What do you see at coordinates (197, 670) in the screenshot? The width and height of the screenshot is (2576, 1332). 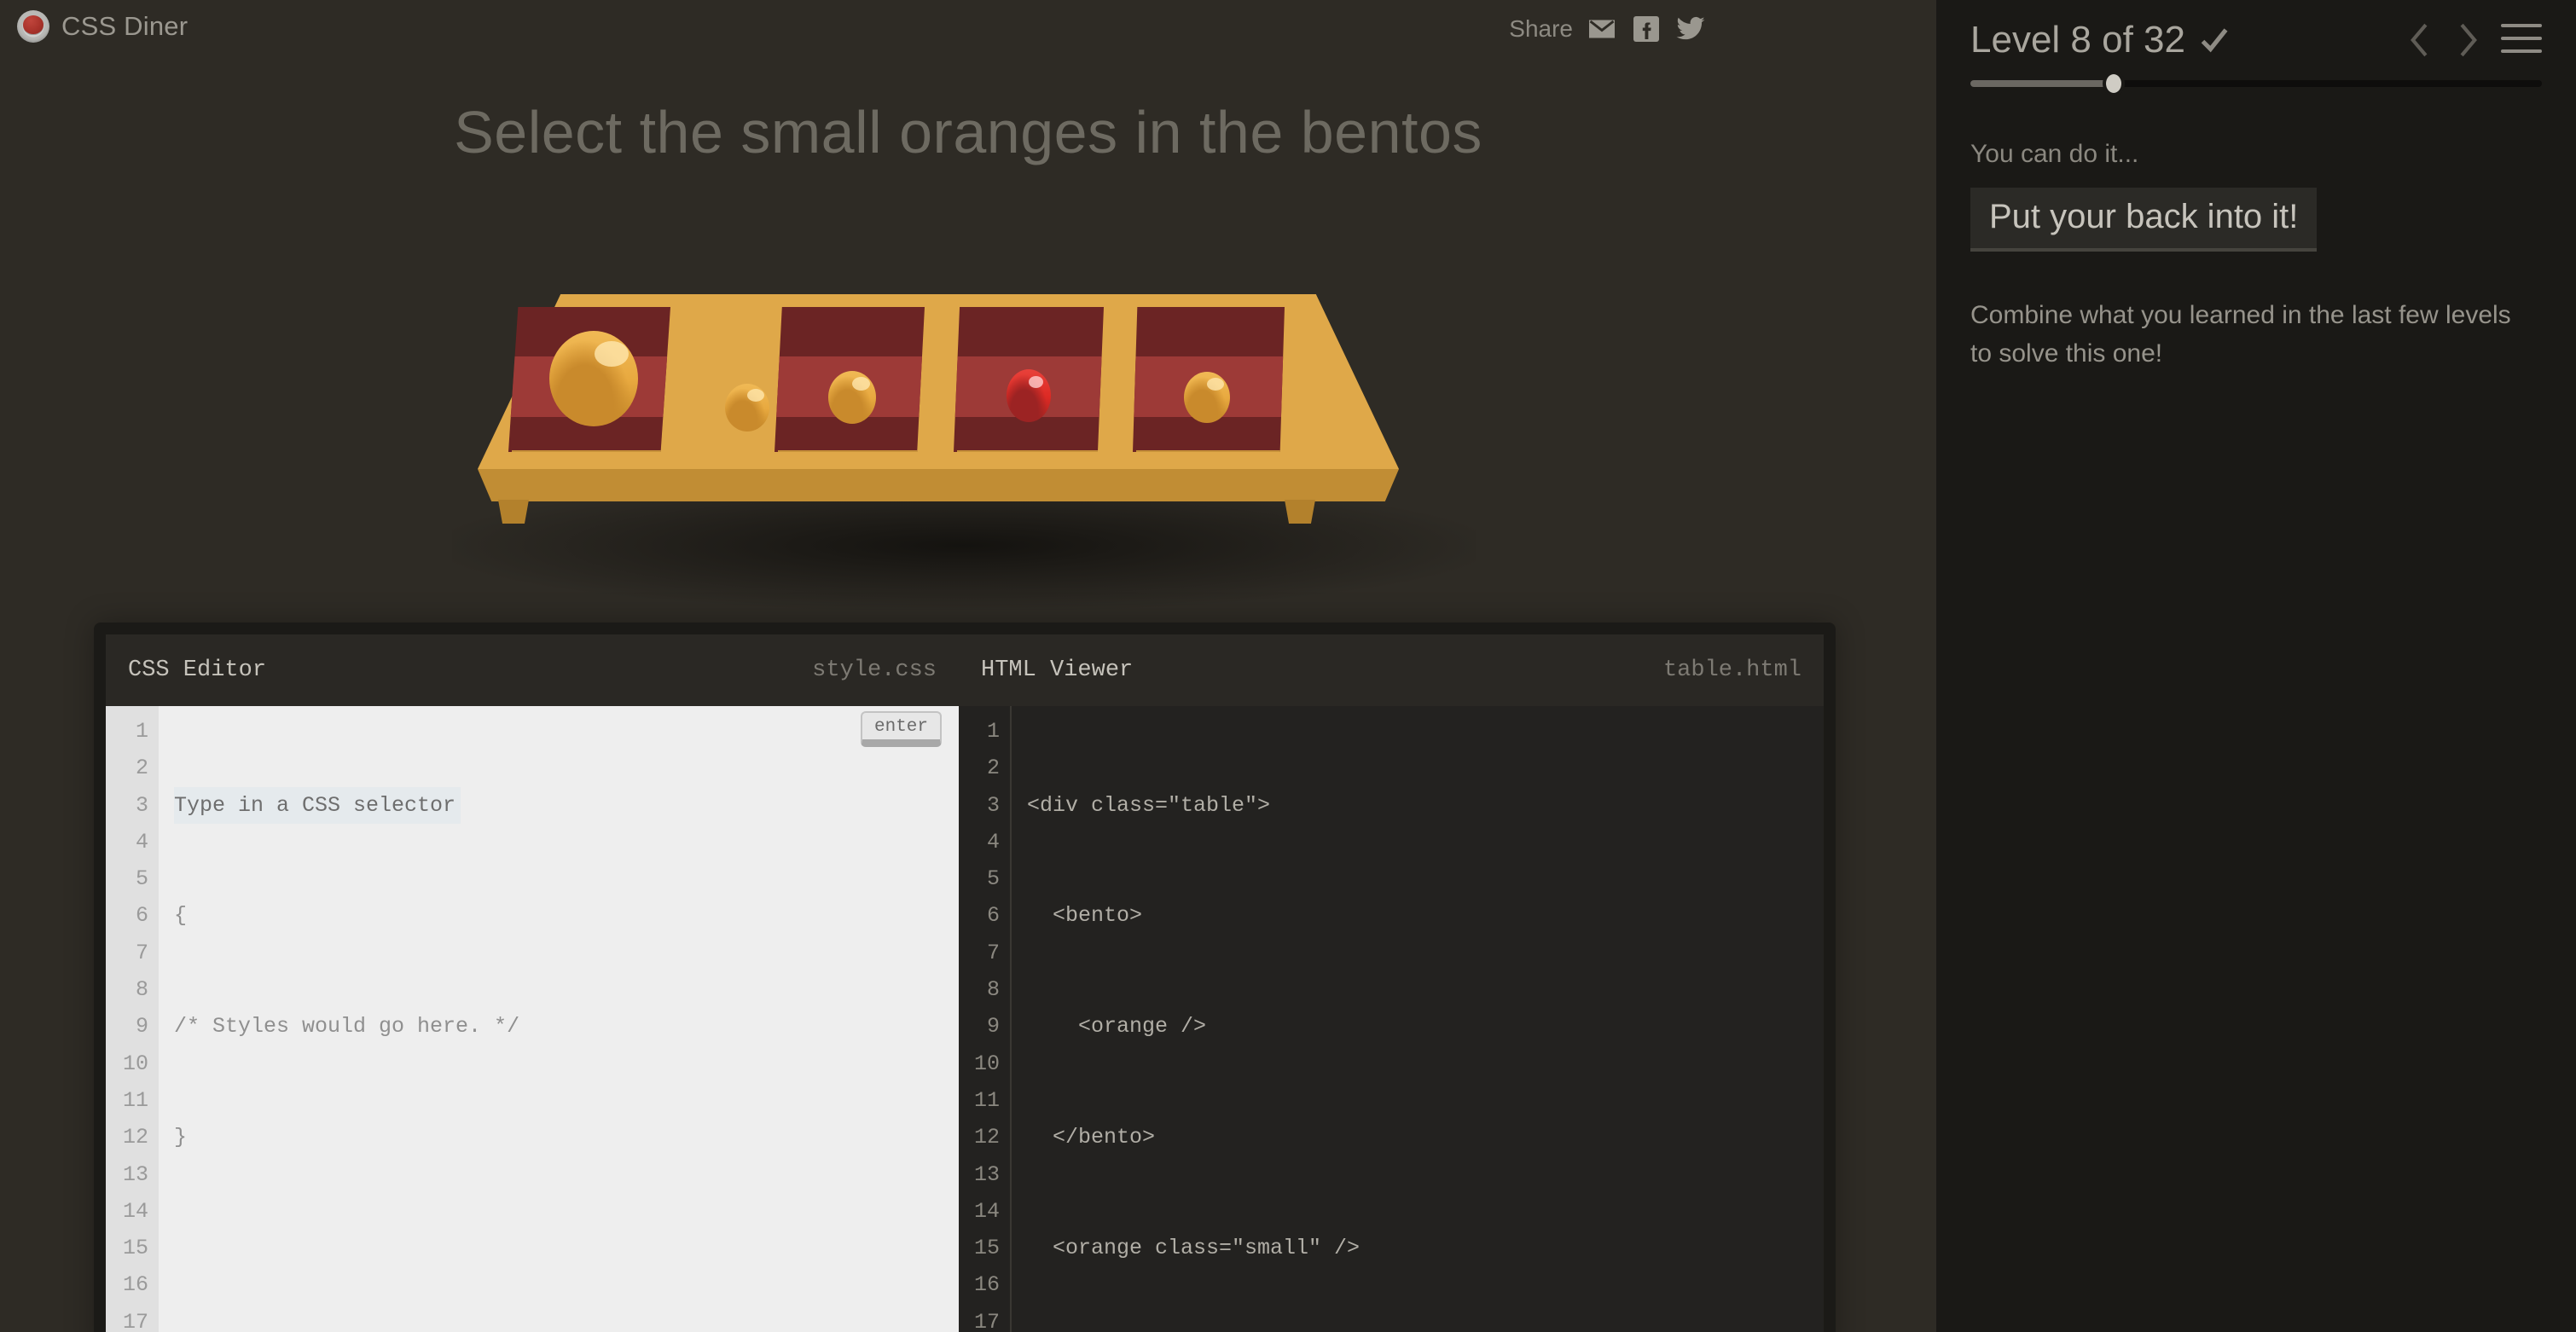 I see `css-editor-title: CSS Editor` at bounding box center [197, 670].